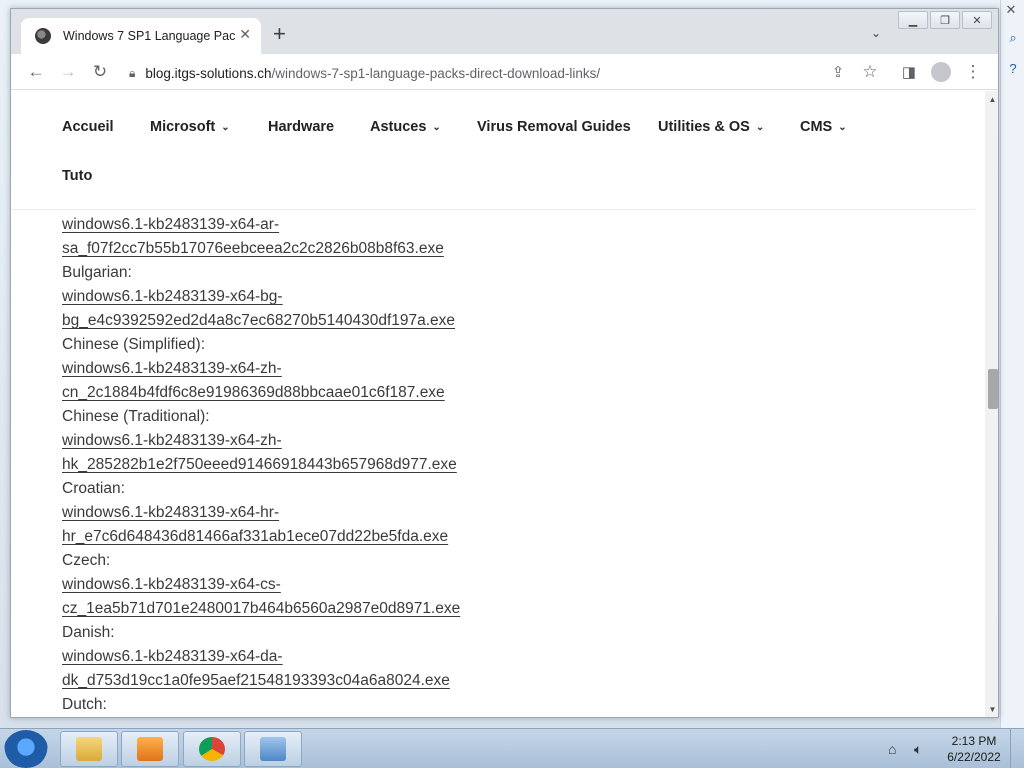  I want to click on nav-item-accueil: Accueil, so click(88, 127).